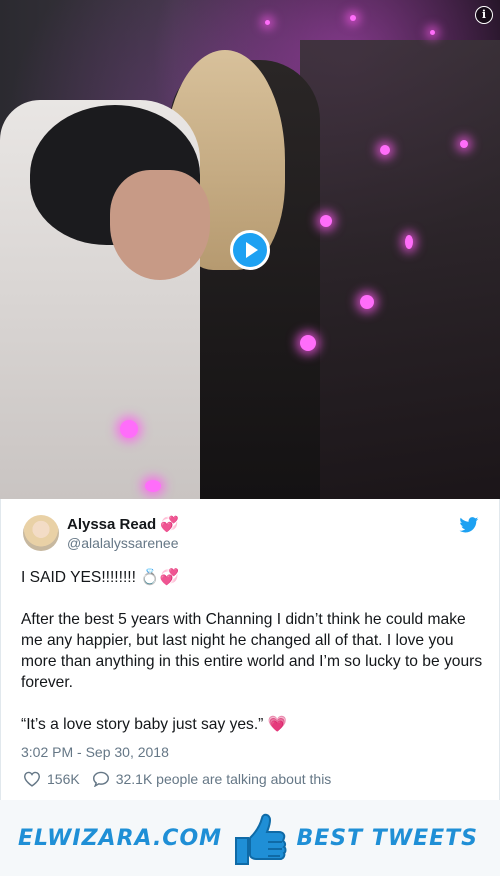 This screenshot has width=500, height=876. I want to click on tweet-text-line: I SAID YES!!!!!!!! 💍💞, so click(100, 577).